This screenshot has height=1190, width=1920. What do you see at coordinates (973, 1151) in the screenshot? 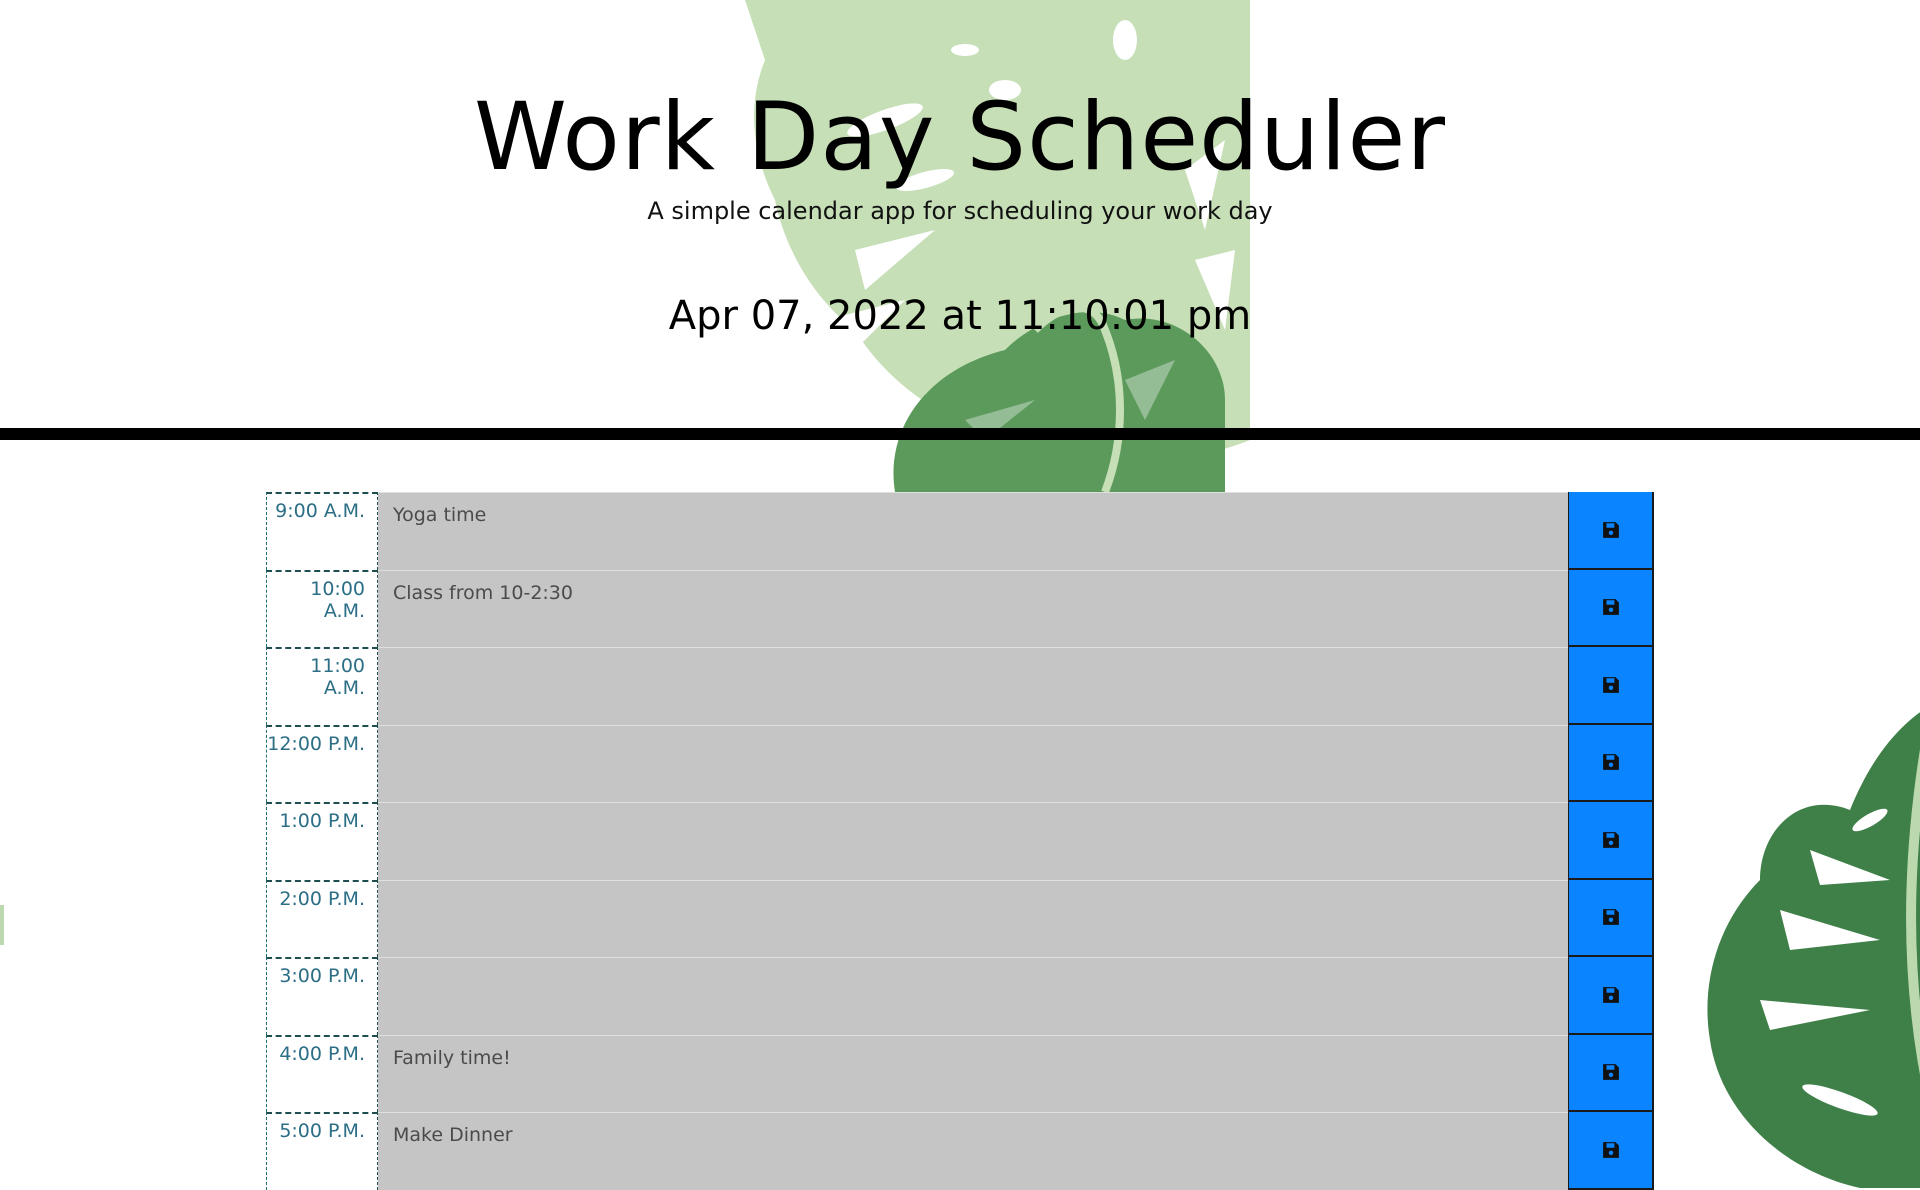
I see `event-description-input: Make Dinner` at bounding box center [973, 1151].